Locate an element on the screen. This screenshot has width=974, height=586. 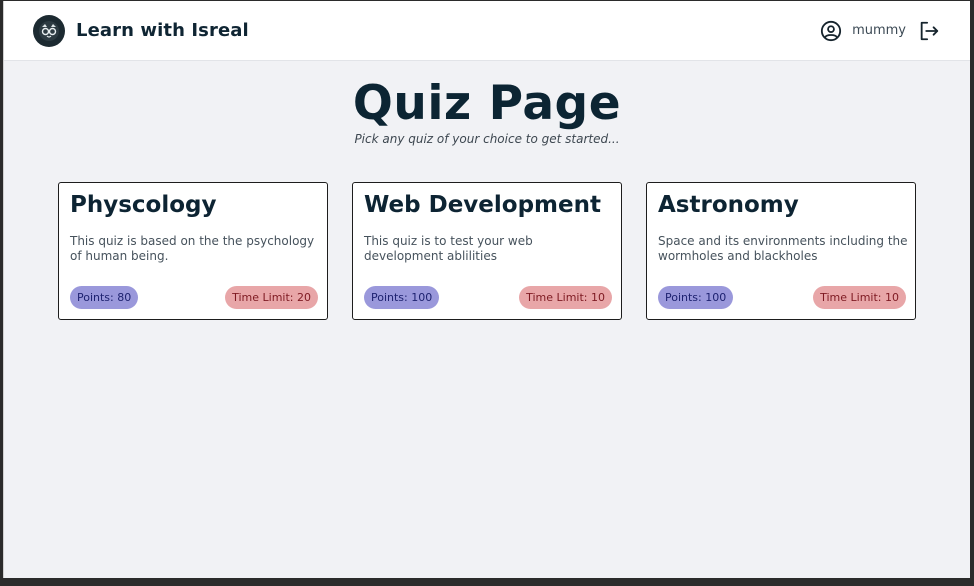
points-badge: Points: 80 is located at coordinates (104, 297).